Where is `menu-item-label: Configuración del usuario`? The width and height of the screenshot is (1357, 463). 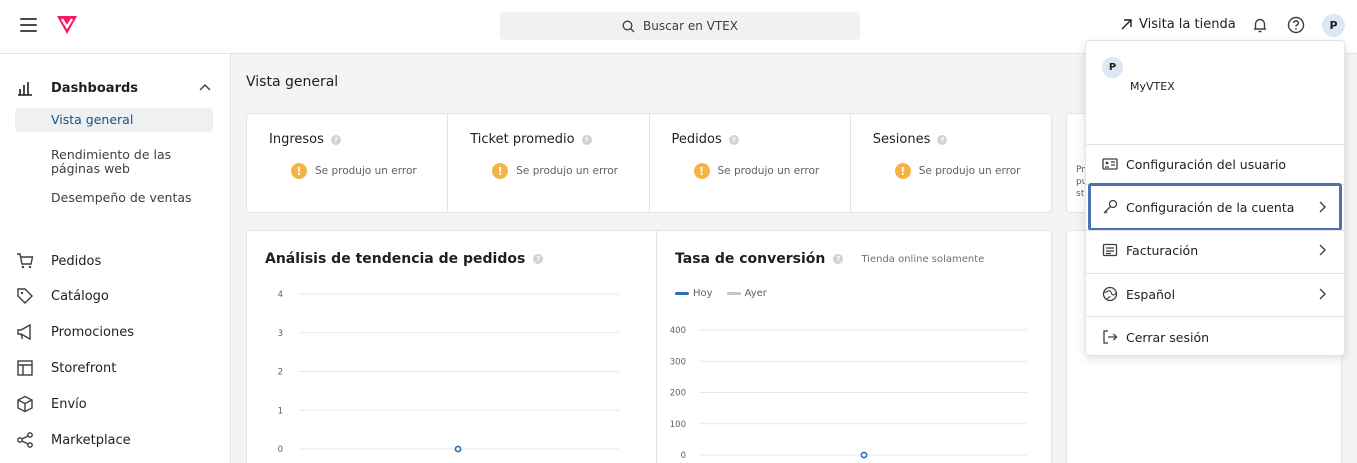 menu-item-label: Configuración del usuario is located at coordinates (1206, 164).